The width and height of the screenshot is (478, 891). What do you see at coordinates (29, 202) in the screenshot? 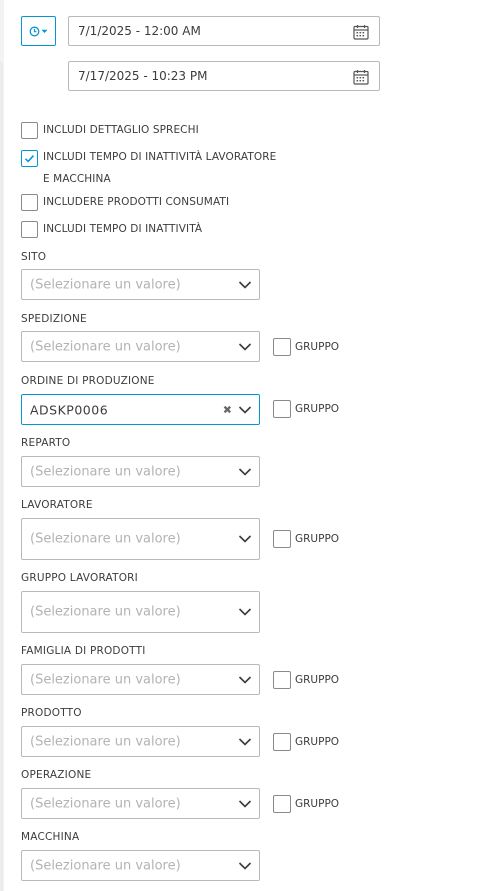
I see `option-checkbox-include-consumed-products` at bounding box center [29, 202].